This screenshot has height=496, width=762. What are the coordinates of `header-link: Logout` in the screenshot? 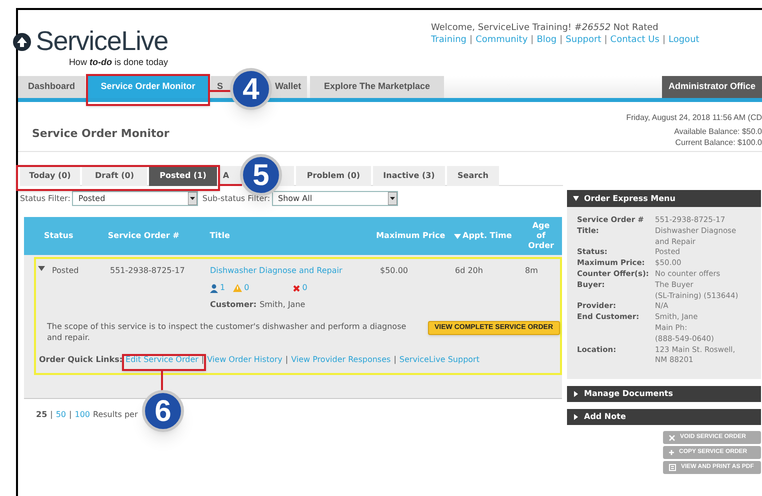 It's located at (684, 40).